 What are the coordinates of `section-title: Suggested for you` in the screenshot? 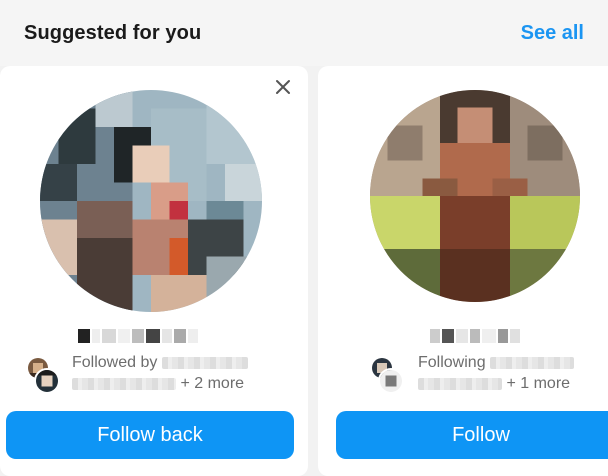 It's located at (113, 33).